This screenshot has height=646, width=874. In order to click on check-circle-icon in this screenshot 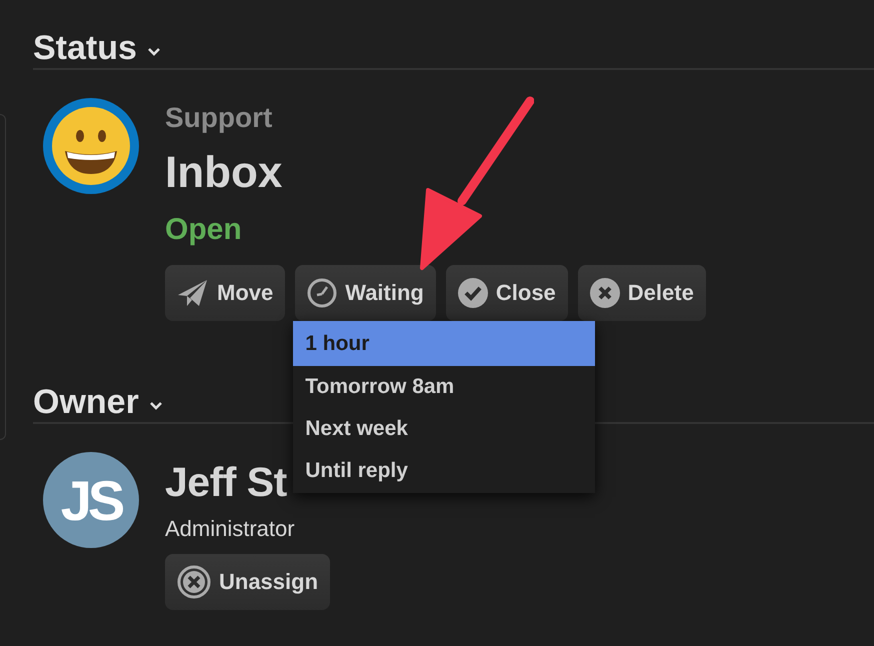, I will do `click(473, 293)`.